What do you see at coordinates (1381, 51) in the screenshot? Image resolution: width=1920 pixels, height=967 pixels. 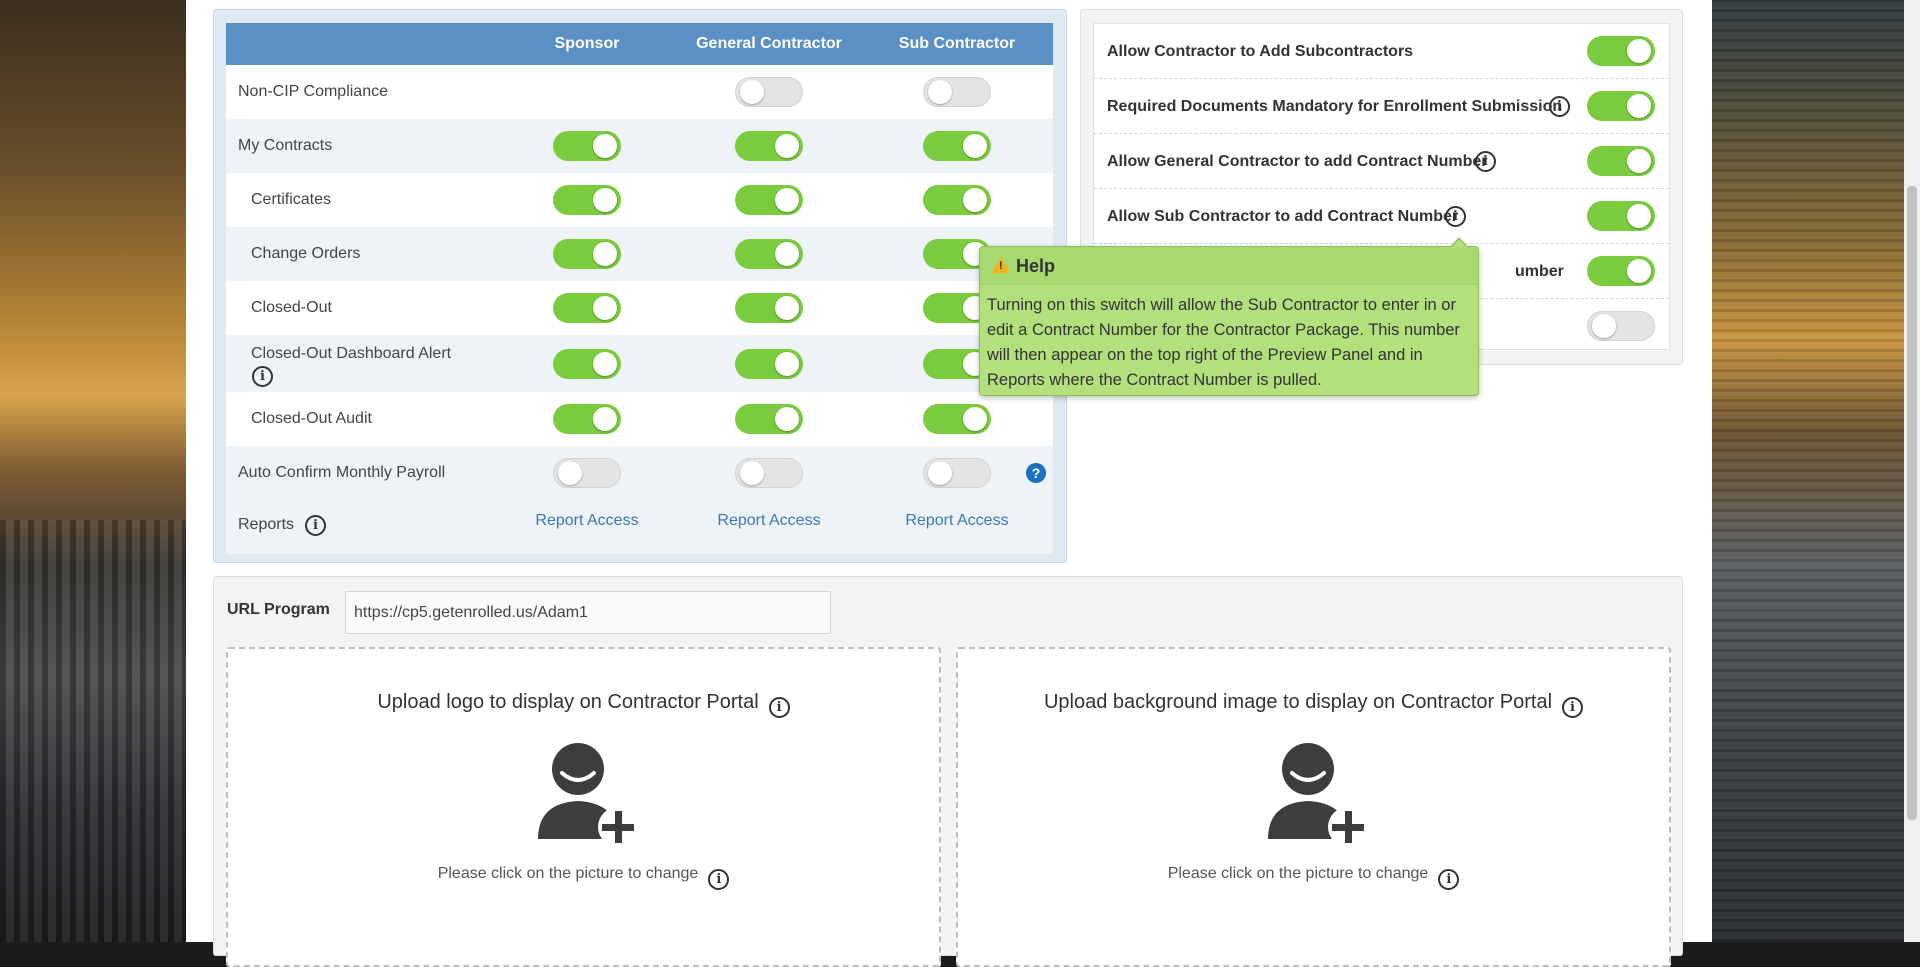 I see `setting-row: Allow Contractor to Add Subcontractors` at bounding box center [1381, 51].